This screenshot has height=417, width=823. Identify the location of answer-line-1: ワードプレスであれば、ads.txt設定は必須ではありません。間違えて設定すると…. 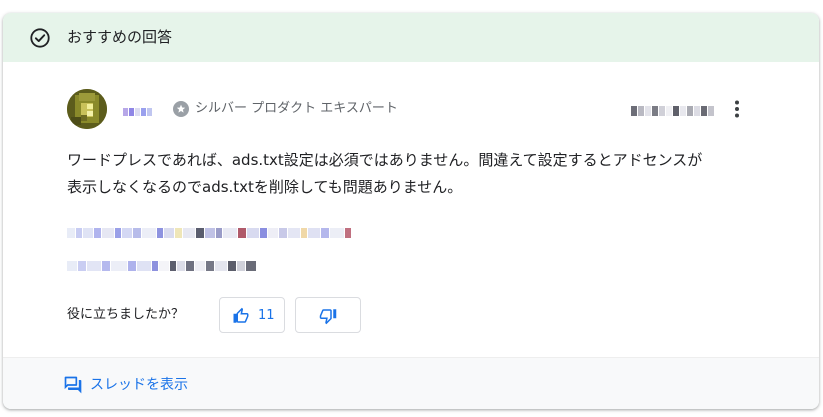
(385, 160).